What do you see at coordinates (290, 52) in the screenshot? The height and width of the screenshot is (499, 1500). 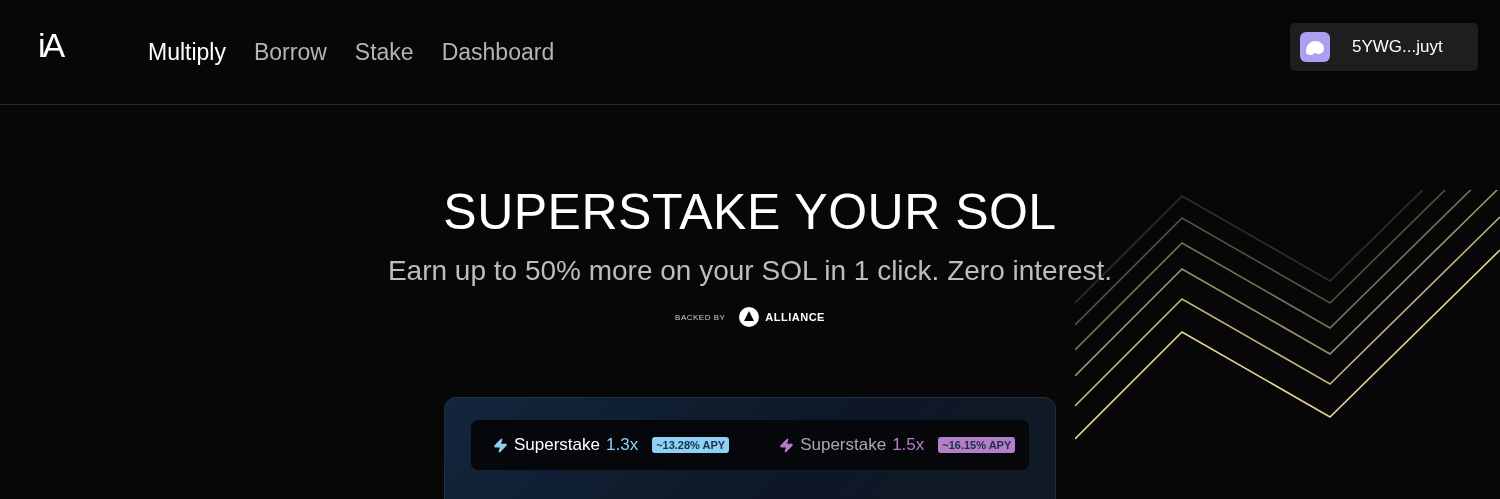 I see `nav-link: Borrow` at bounding box center [290, 52].